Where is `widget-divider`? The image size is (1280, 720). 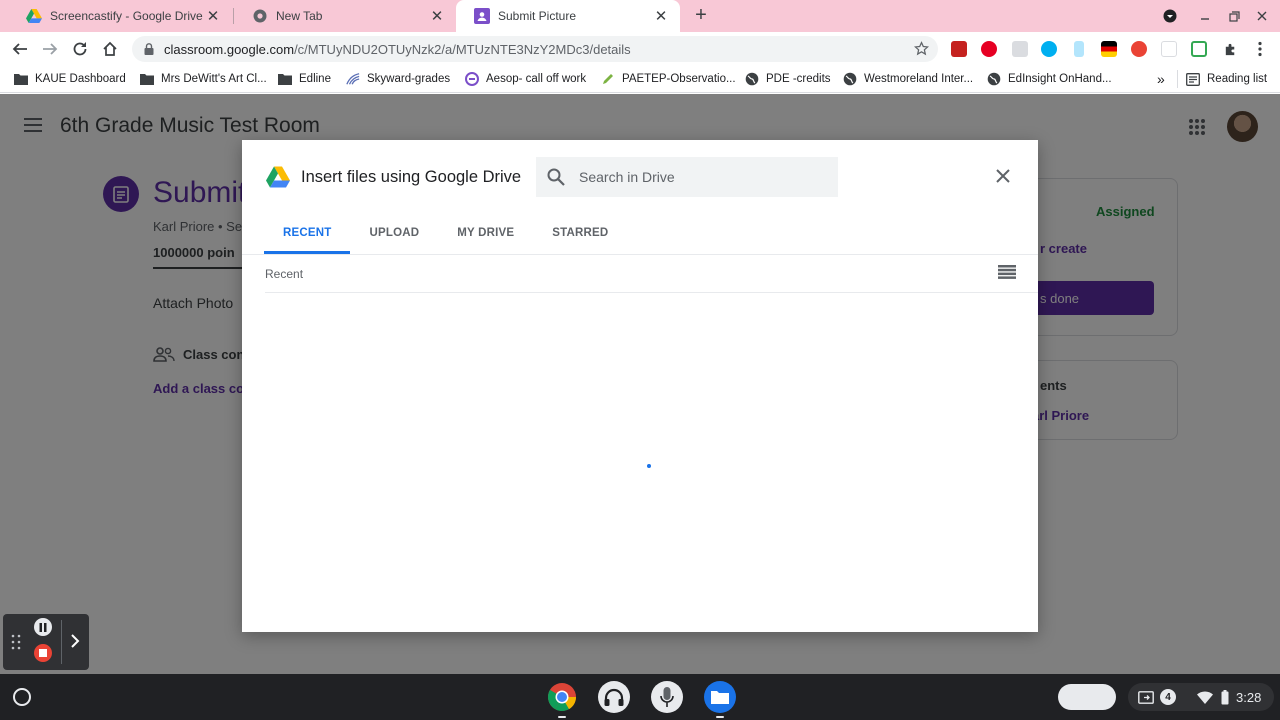
widget-divider is located at coordinates (61, 642).